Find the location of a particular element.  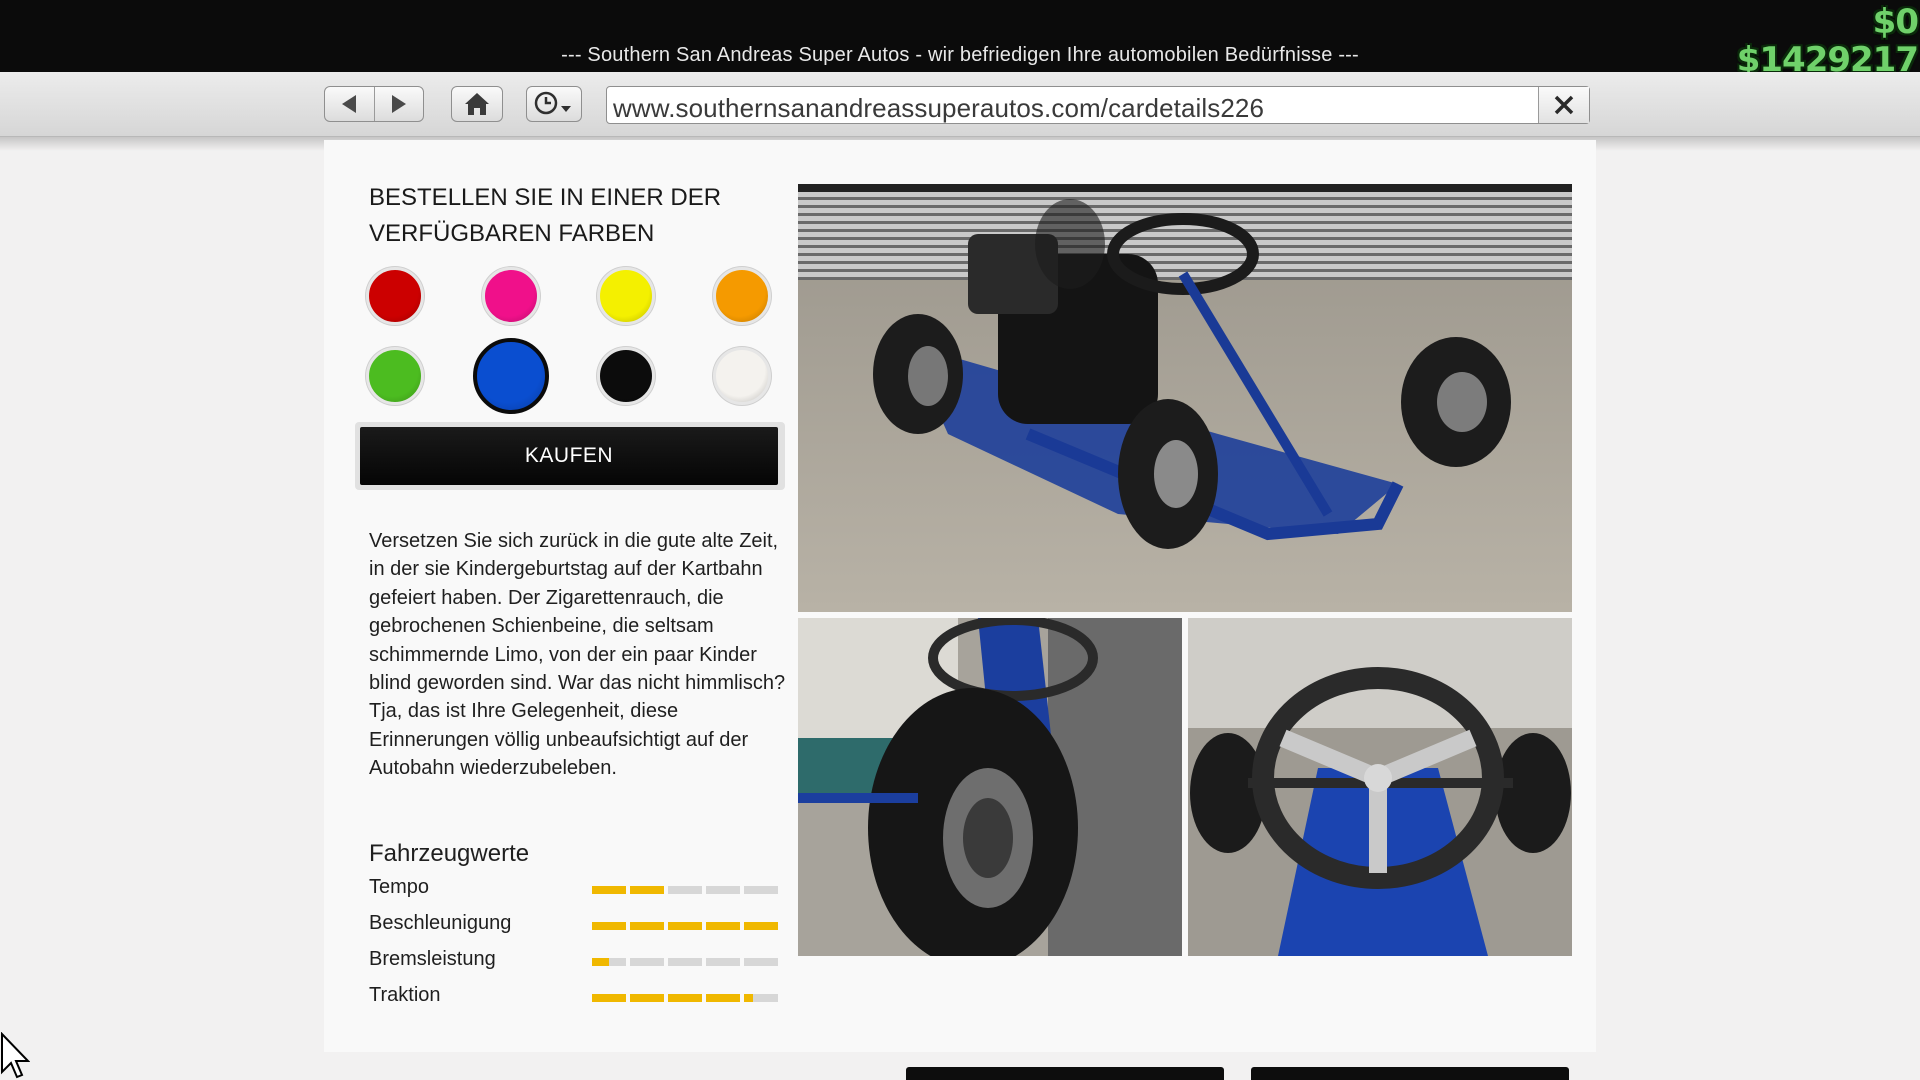

forward-button is located at coordinates (398, 104).